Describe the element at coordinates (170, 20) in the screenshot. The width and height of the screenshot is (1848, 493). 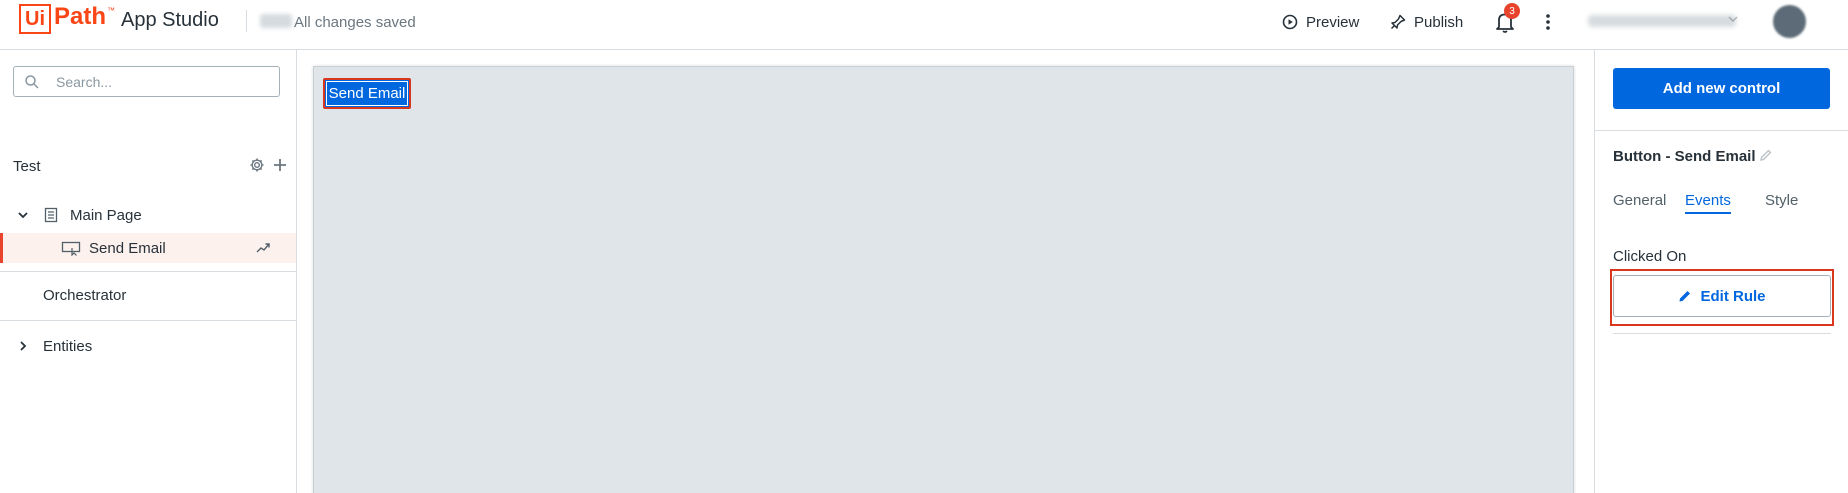
I see `app-name: App Studio` at that location.